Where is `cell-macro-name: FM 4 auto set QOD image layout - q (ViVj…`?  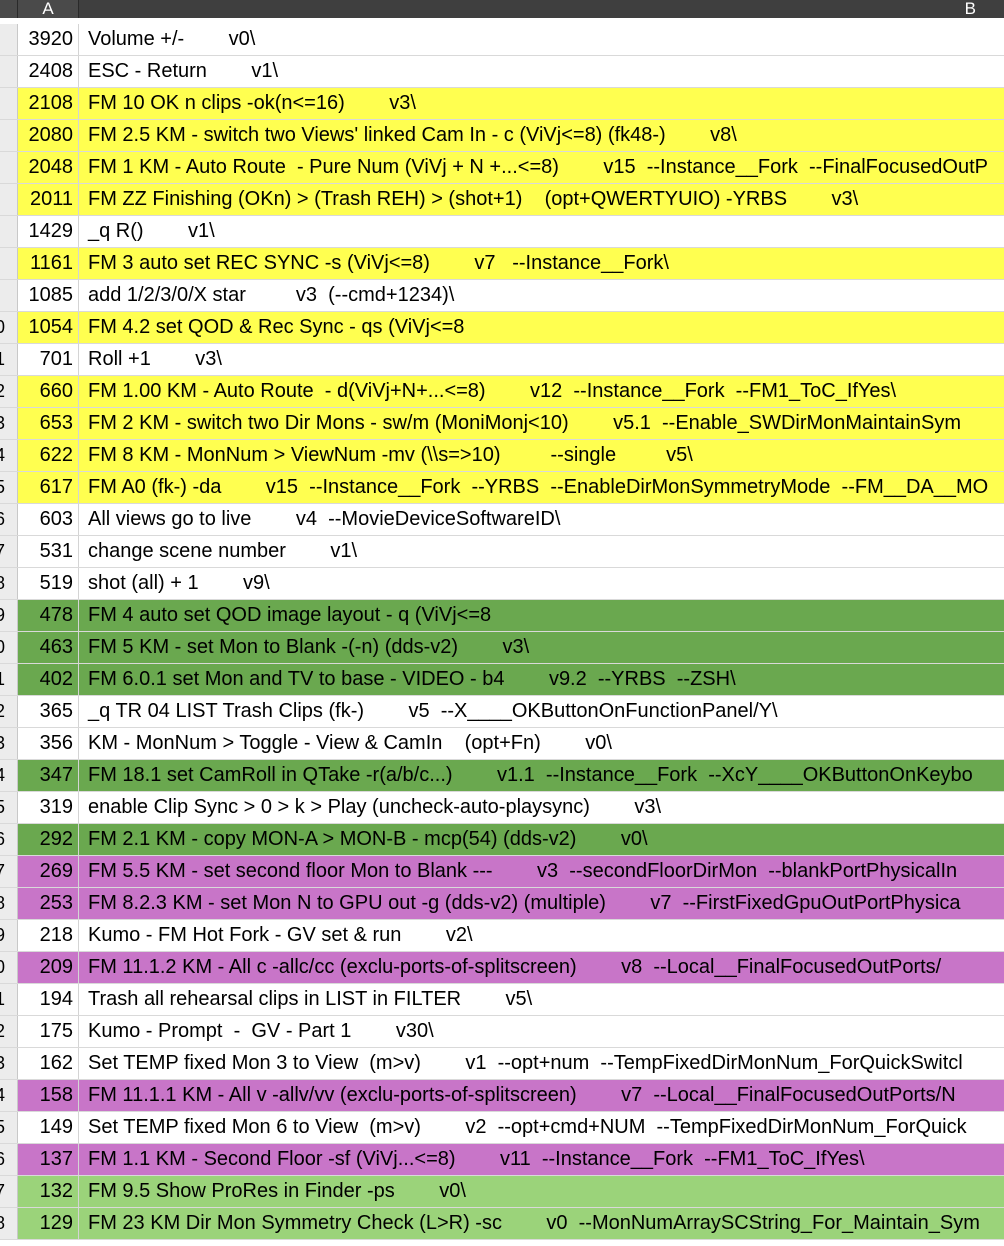 cell-macro-name: FM 4 auto set QOD image layout - q (ViVj… is located at coordinates (541, 615).